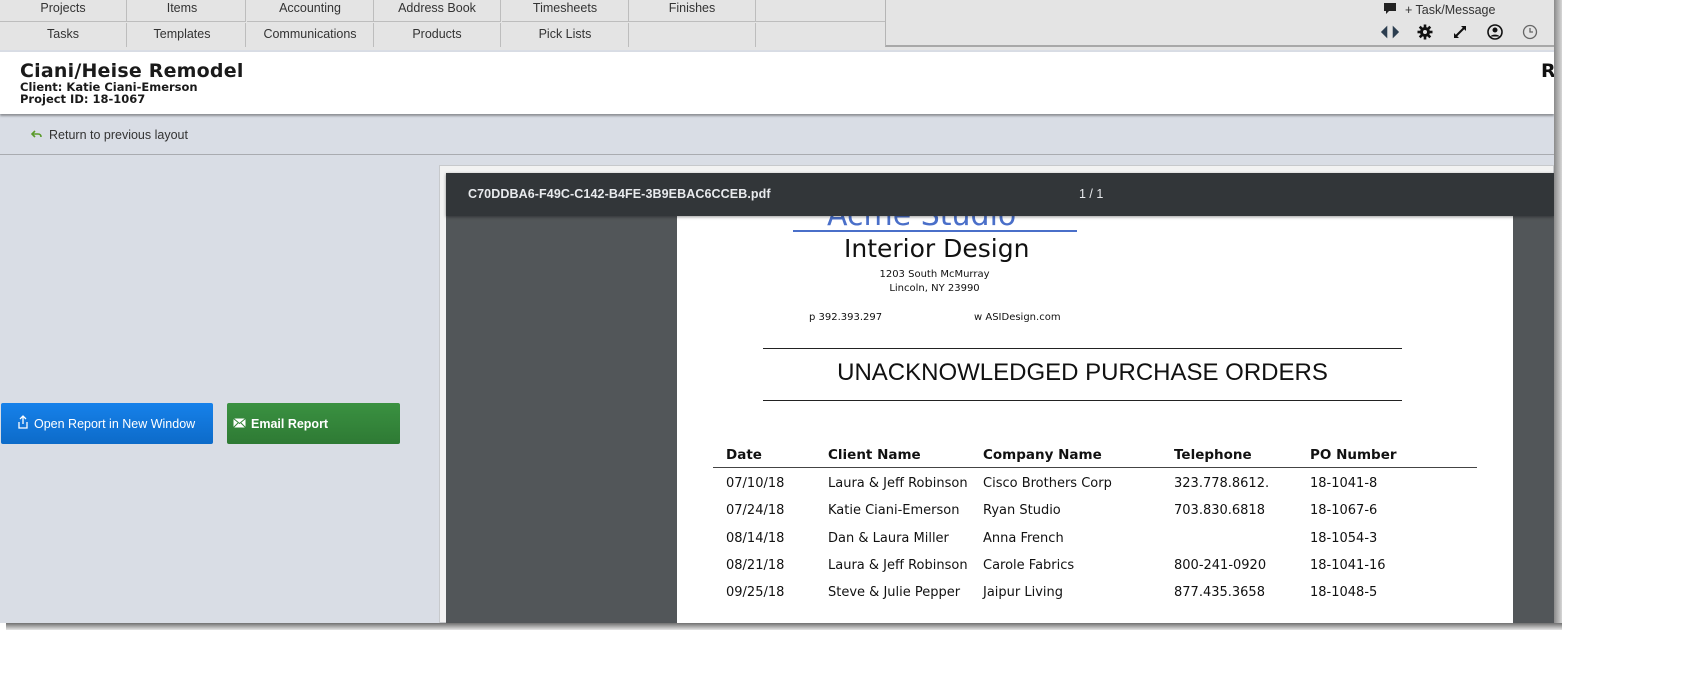 This screenshot has height=683, width=1681. I want to click on nav-templates: Templates, so click(182, 35).